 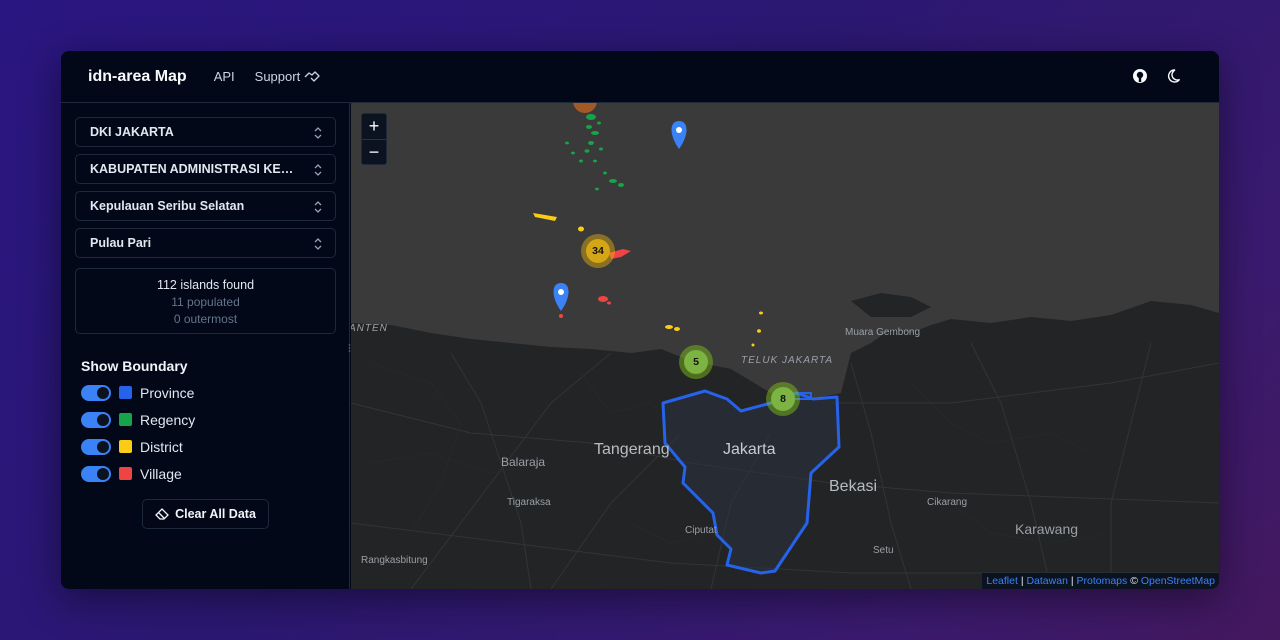 I want to click on clear-all-label: Clear All Data, so click(x=215, y=514).